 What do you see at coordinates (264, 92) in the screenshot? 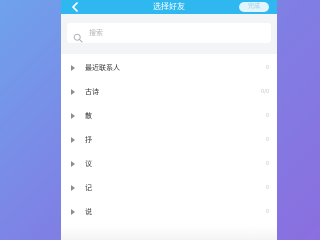
I see `group-count: 0/0` at bounding box center [264, 92].